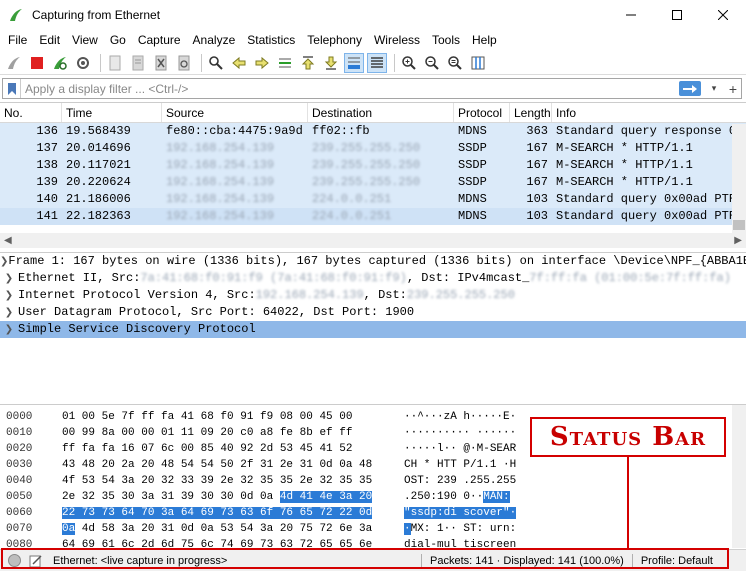 The image size is (746, 575). I want to click on start-capture-icon, so click(14, 63).